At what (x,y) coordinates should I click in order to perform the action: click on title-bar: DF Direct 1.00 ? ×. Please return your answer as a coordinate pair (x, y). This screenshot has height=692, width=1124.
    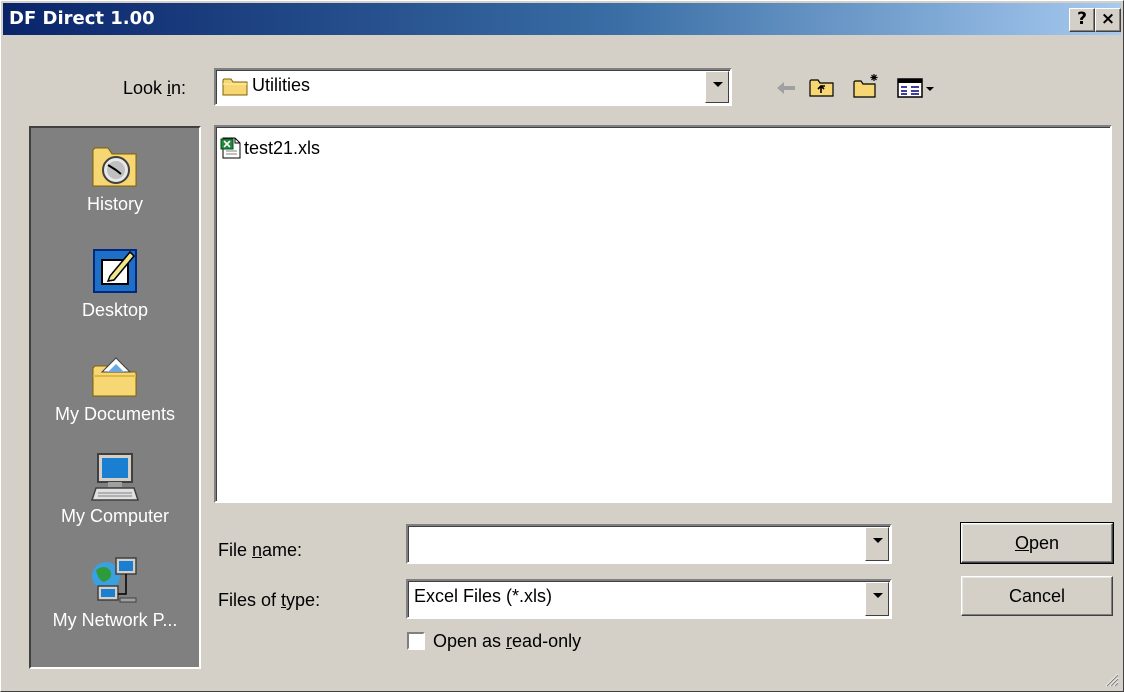
    Looking at the image, I should click on (562, 19).